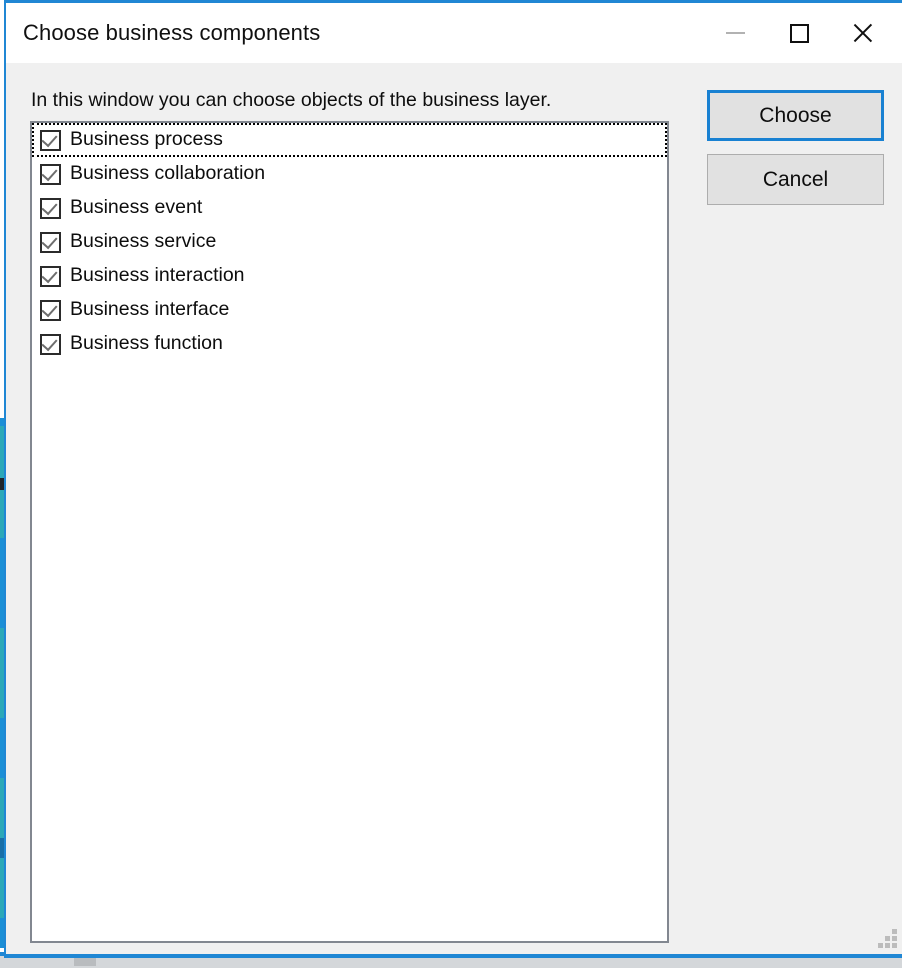 Image resolution: width=902 pixels, height=968 pixels. What do you see at coordinates (136, 207) in the screenshot?
I see `list-item-label: Business event` at bounding box center [136, 207].